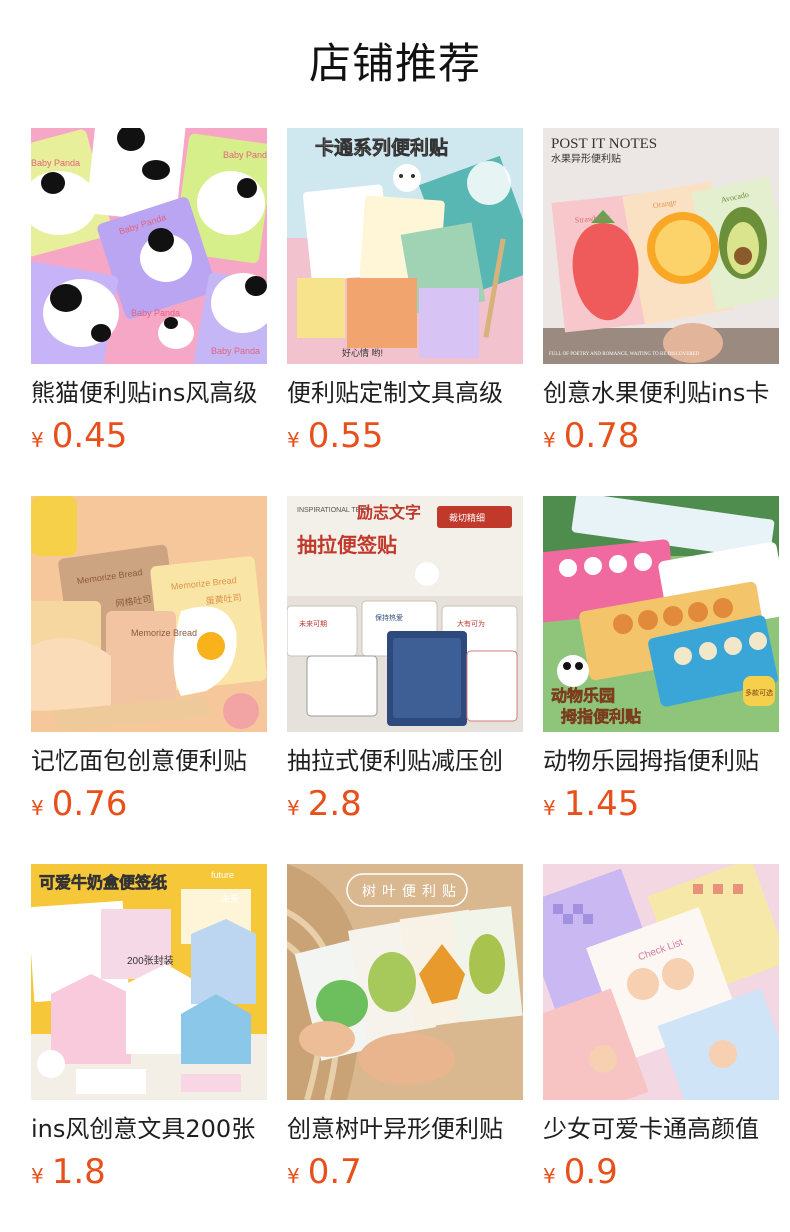  I want to click on product-title: 少女可爱卡通高颜值, so click(661, 1129).